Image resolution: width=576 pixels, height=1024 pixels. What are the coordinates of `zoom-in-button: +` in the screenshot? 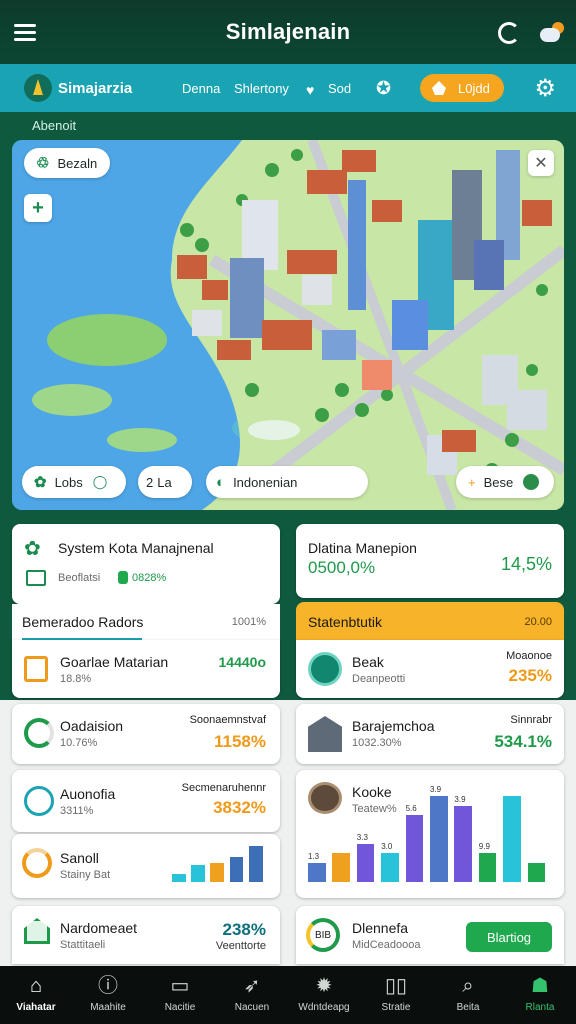 It's located at (38, 208).